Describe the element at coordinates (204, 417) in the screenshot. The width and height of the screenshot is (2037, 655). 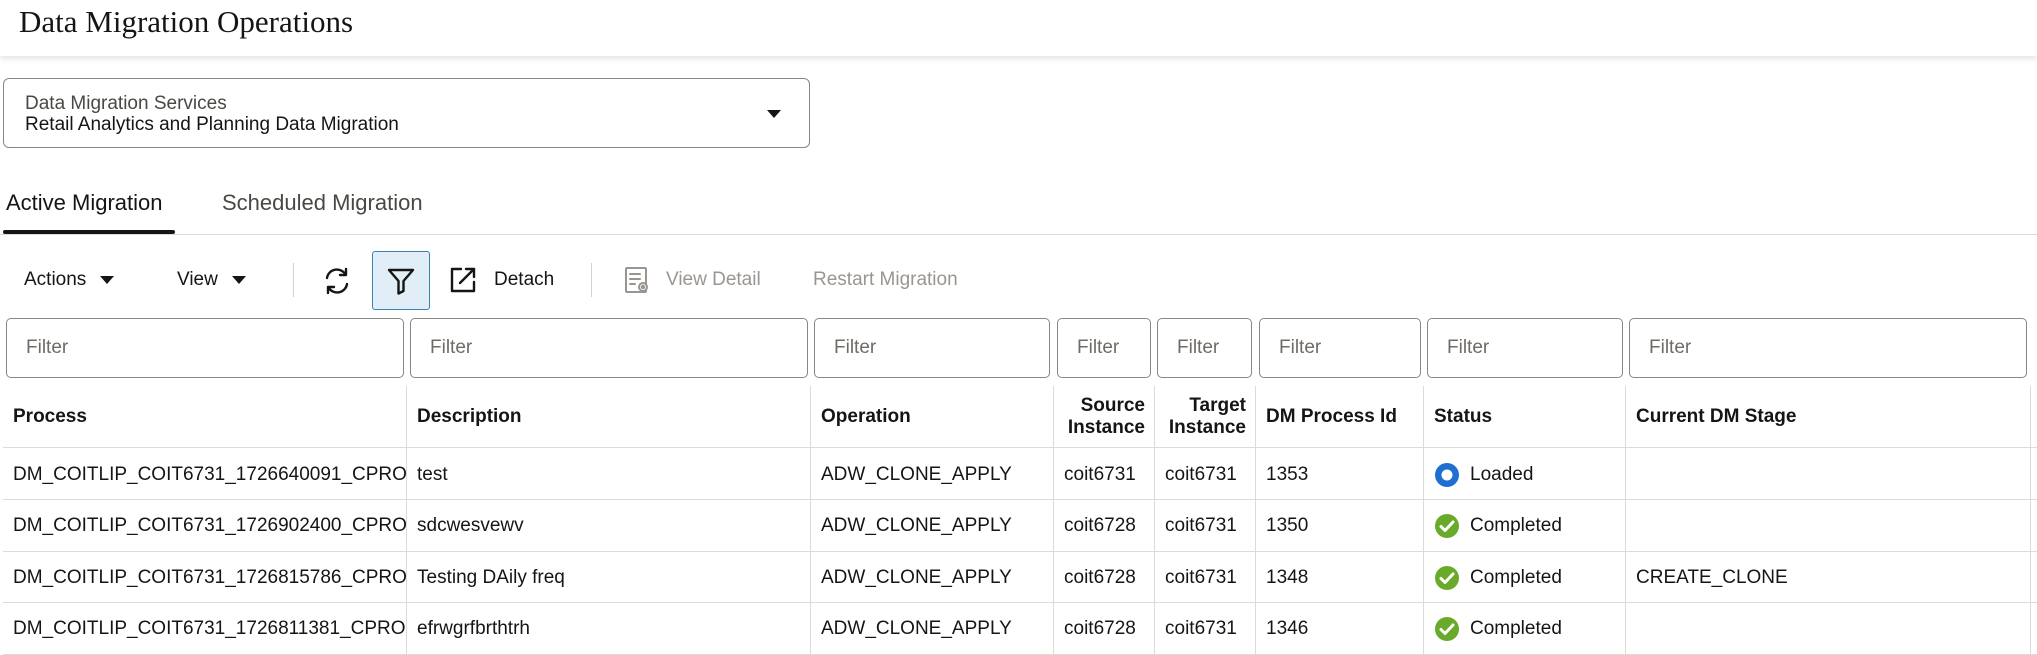
I see `column-header-process: Process` at that location.